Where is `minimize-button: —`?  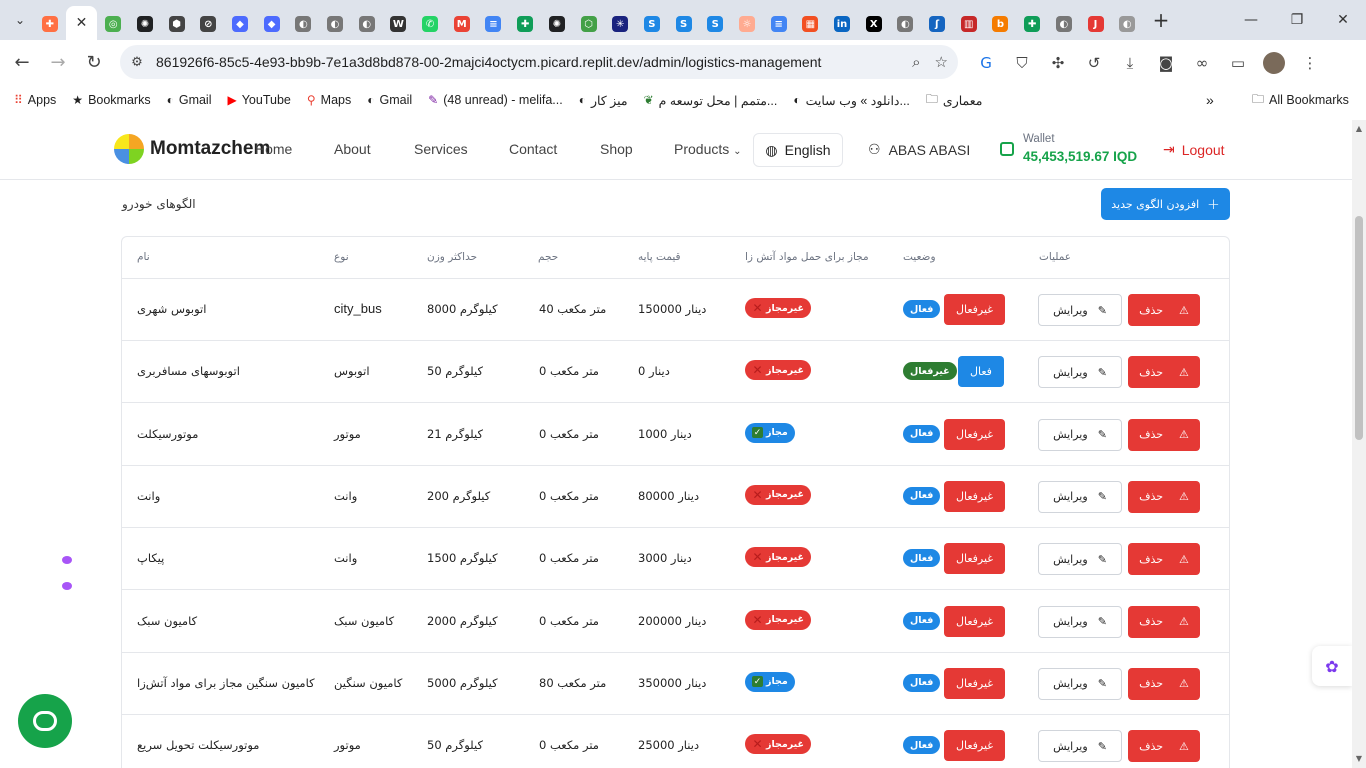
minimize-button: — is located at coordinates (1251, 20).